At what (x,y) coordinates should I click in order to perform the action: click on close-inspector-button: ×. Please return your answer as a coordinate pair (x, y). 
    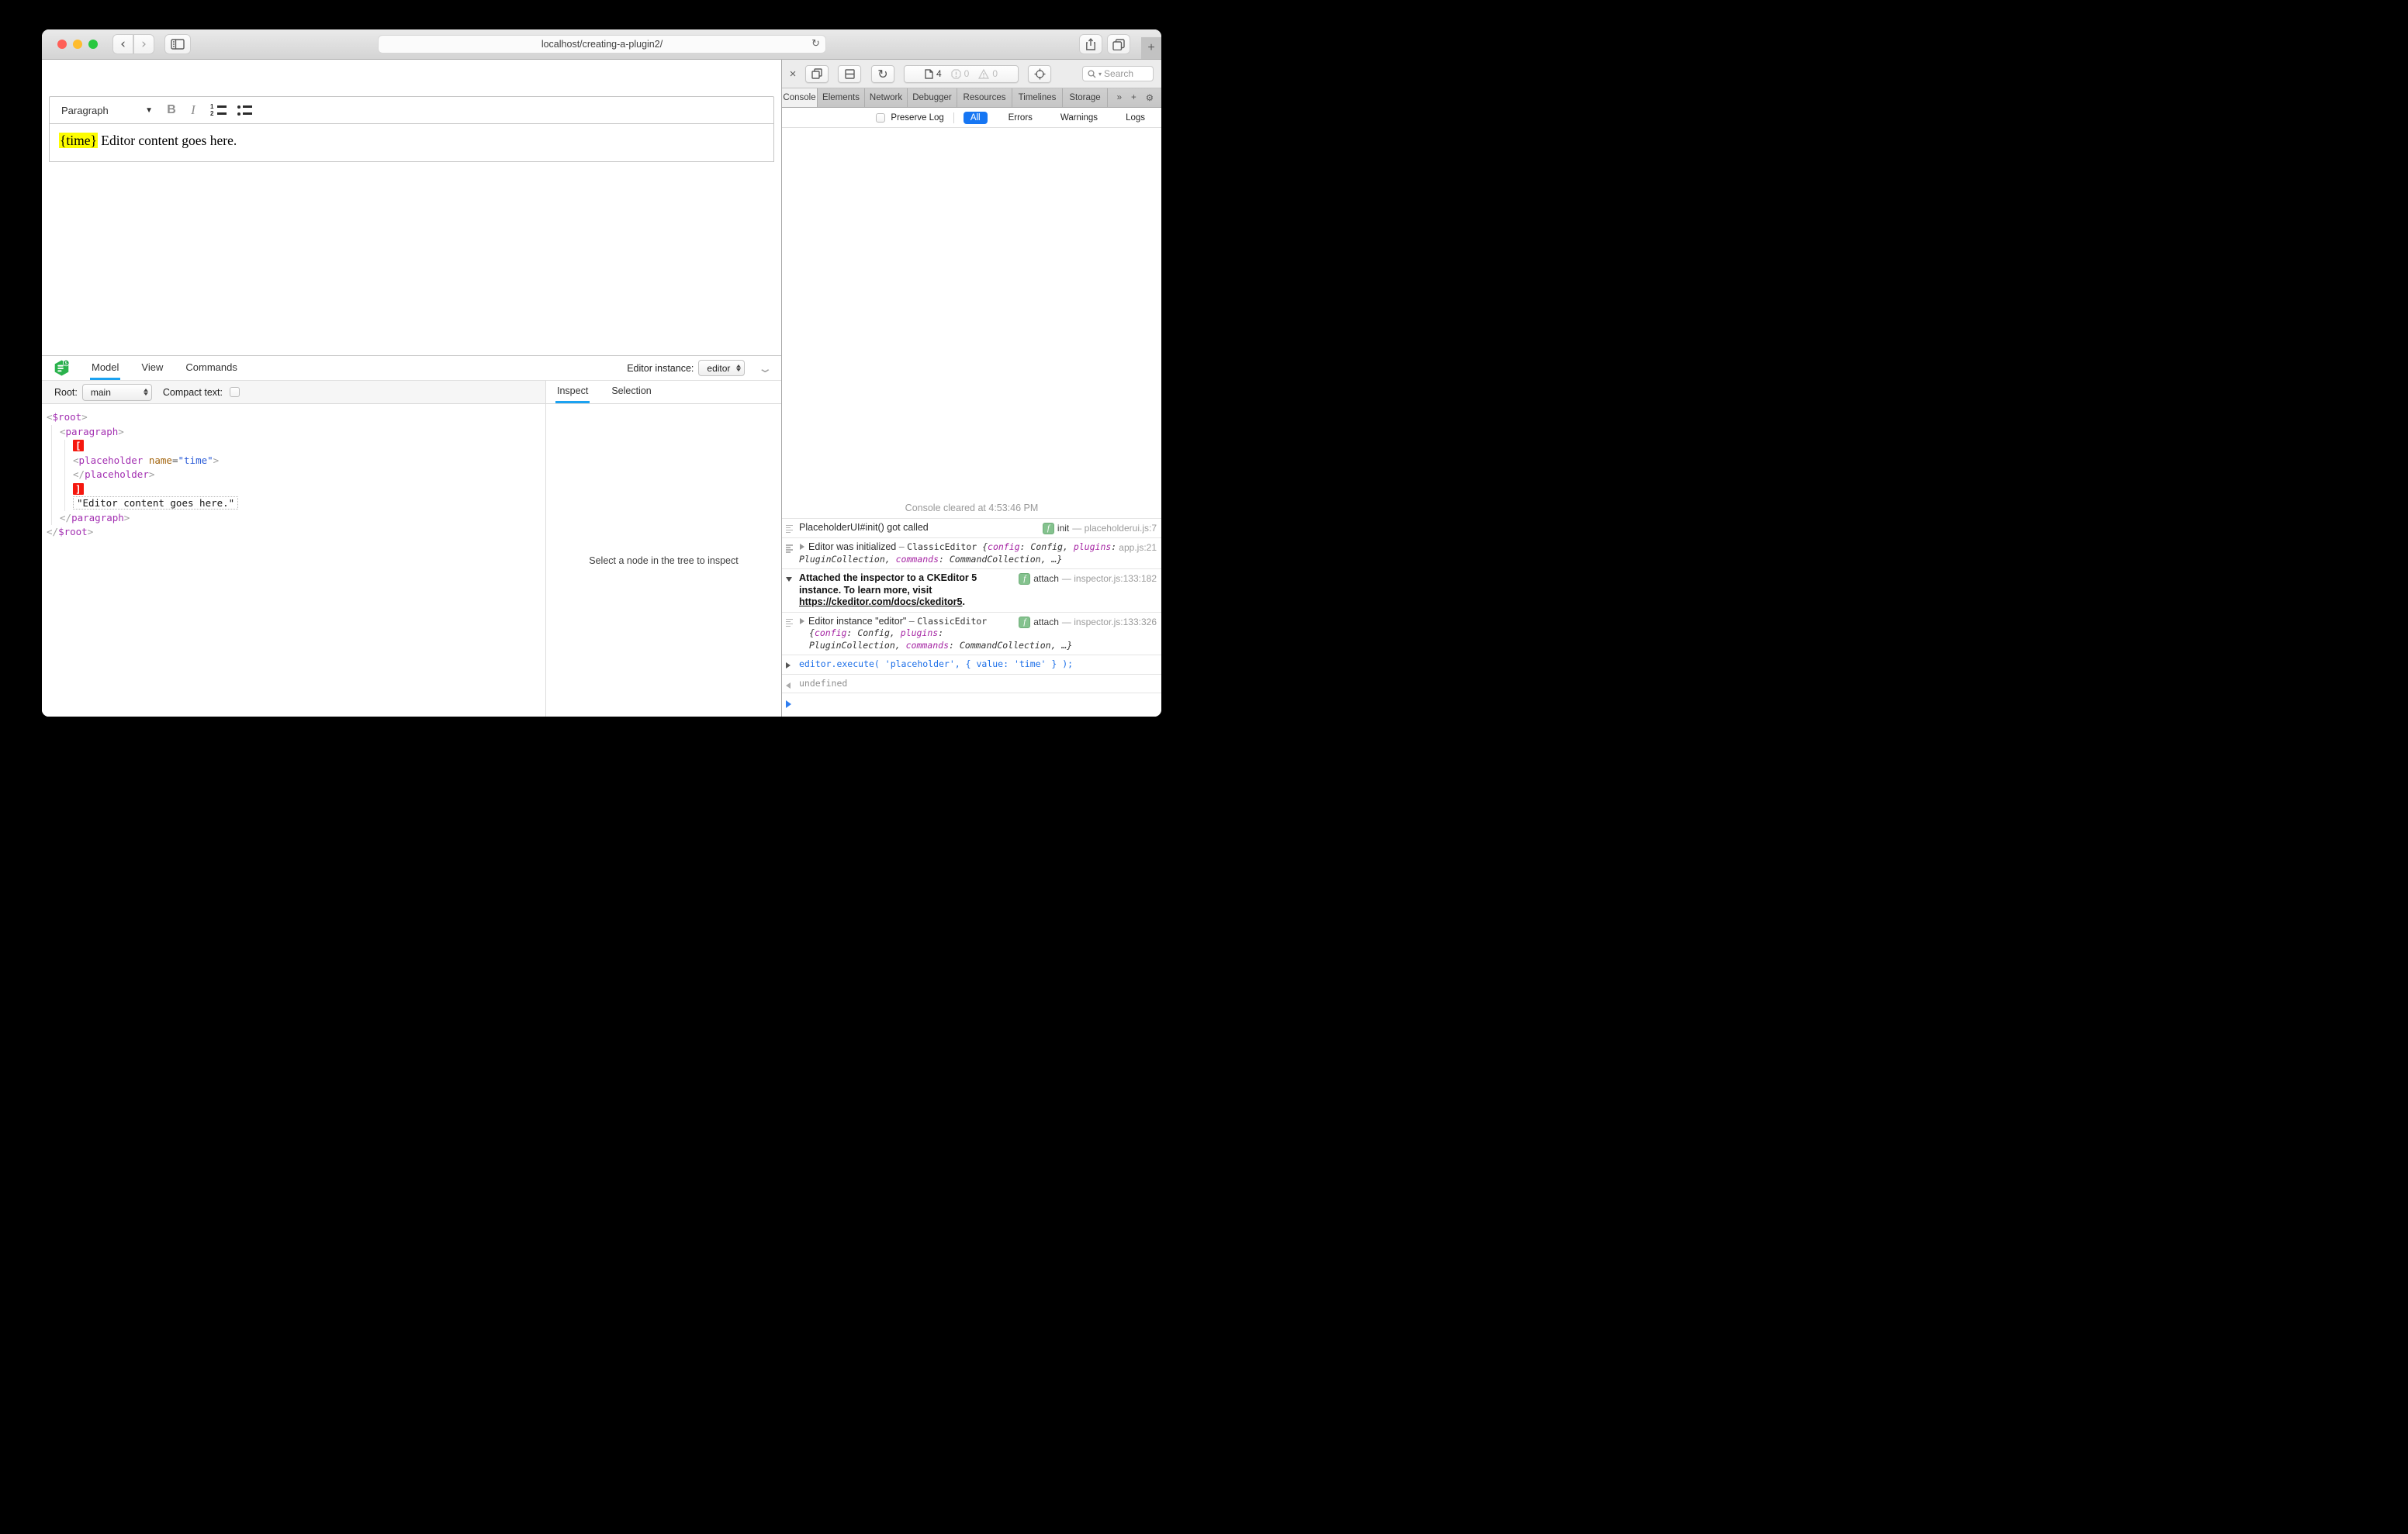
    Looking at the image, I should click on (793, 74).